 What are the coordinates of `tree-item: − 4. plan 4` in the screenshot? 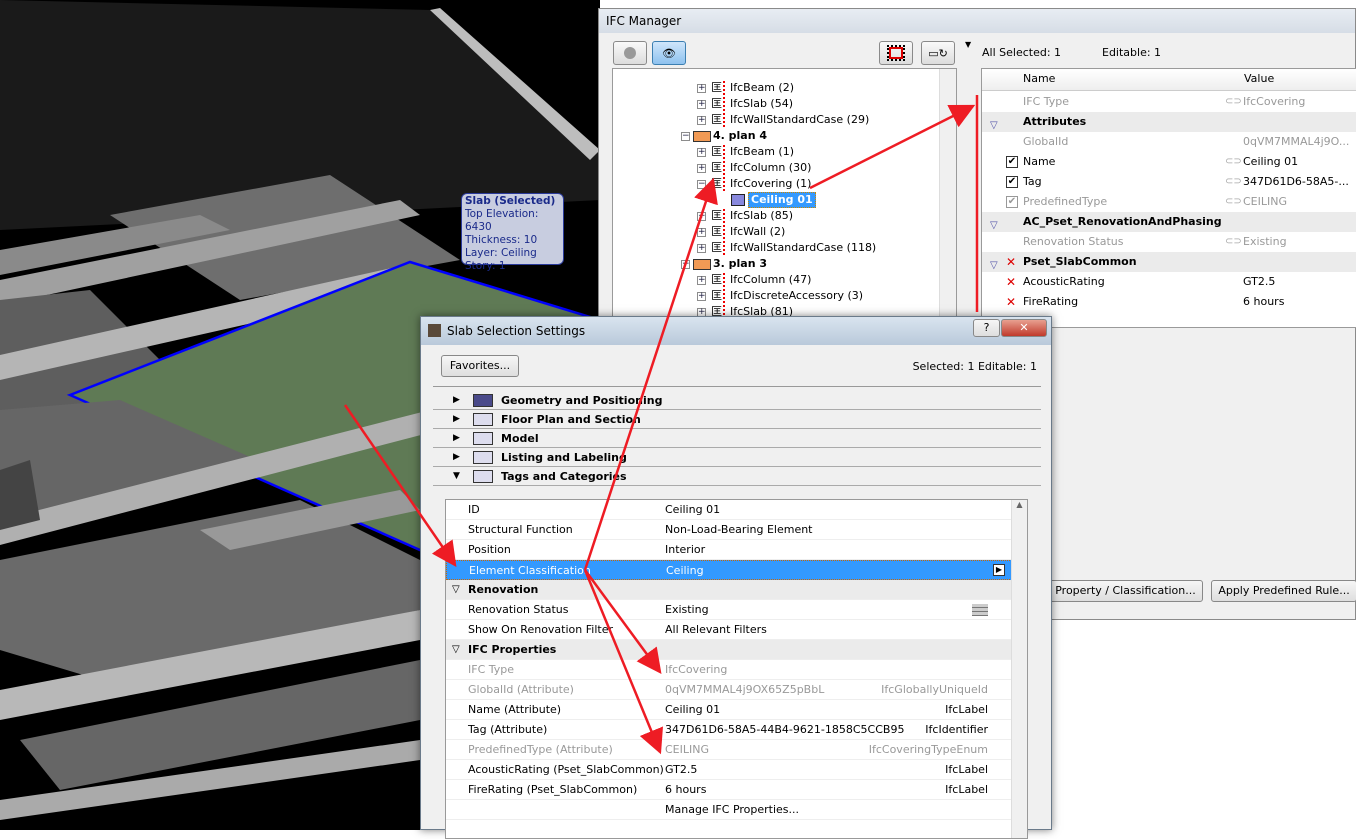 It's located at (775, 136).